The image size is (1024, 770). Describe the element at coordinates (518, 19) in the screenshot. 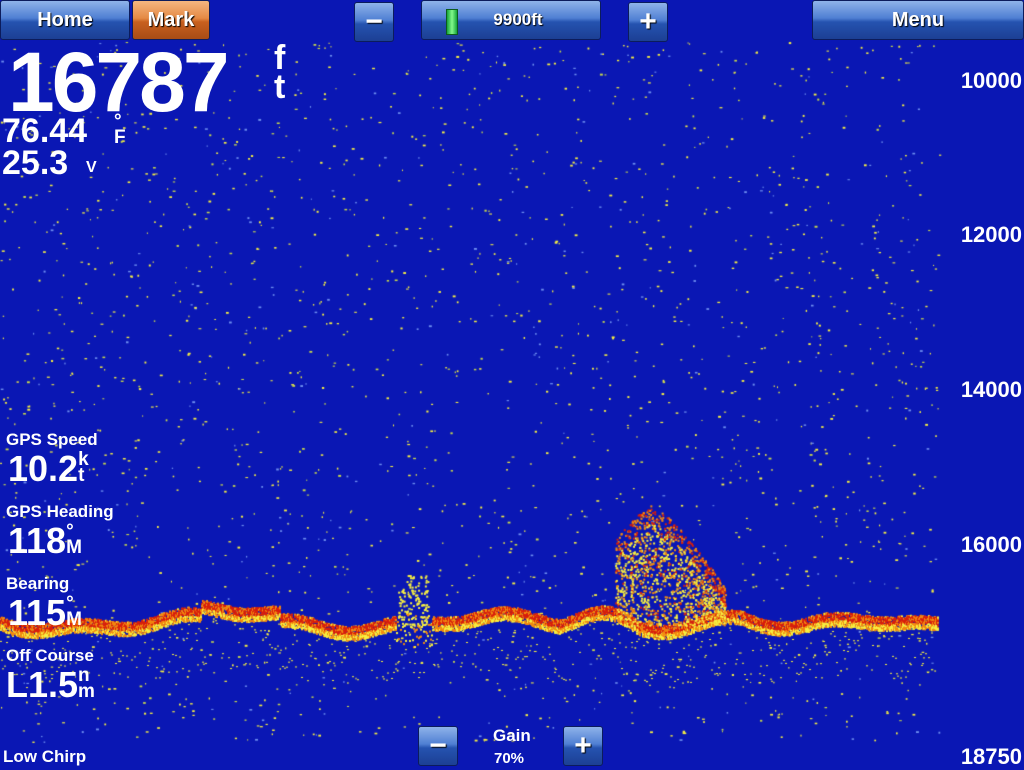

I see `range-value: 9900ft` at that location.